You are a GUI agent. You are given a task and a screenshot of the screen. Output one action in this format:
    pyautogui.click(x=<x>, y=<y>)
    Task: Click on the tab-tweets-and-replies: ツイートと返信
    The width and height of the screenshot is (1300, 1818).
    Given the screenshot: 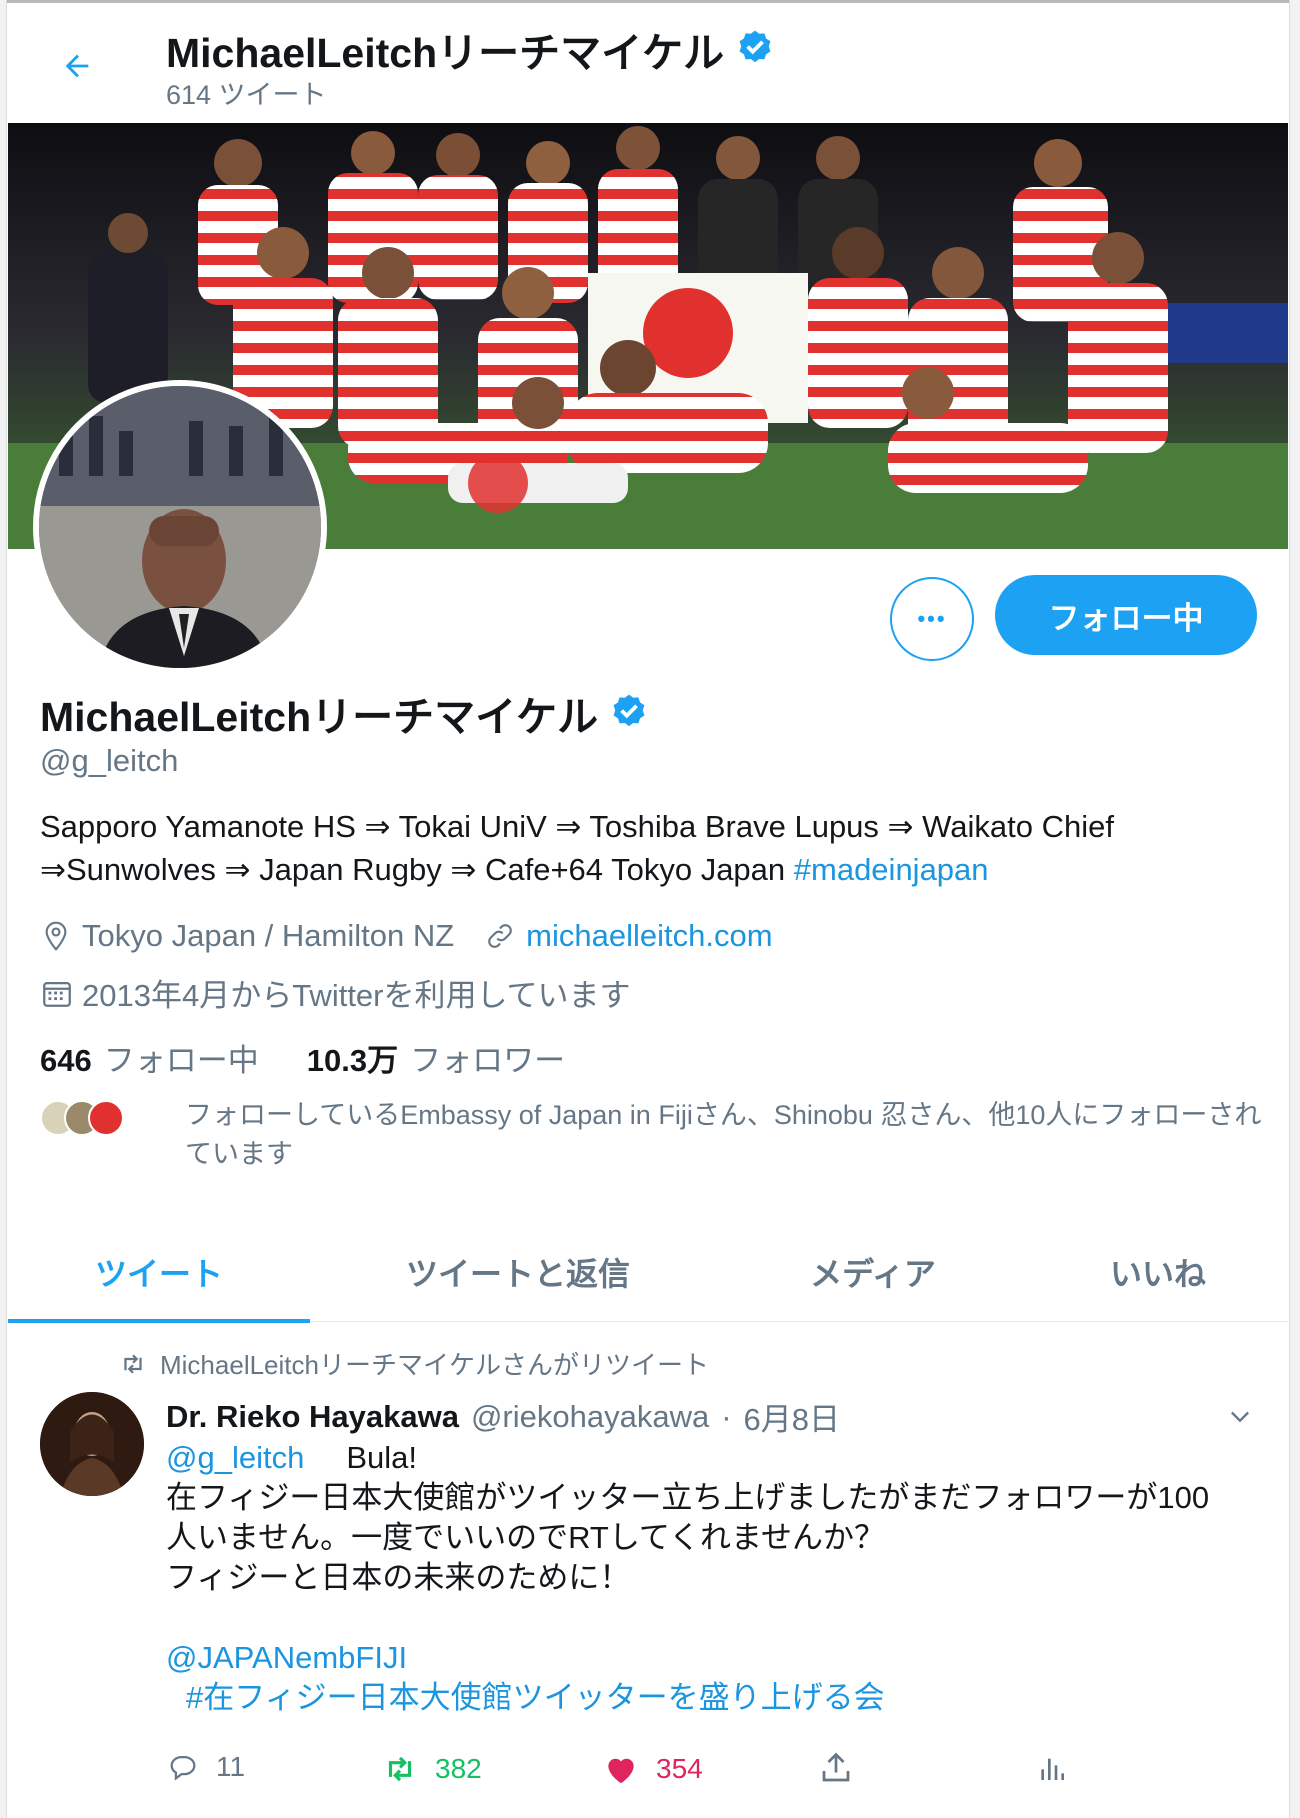 What is the action you would take?
    pyautogui.click(x=518, y=1272)
    